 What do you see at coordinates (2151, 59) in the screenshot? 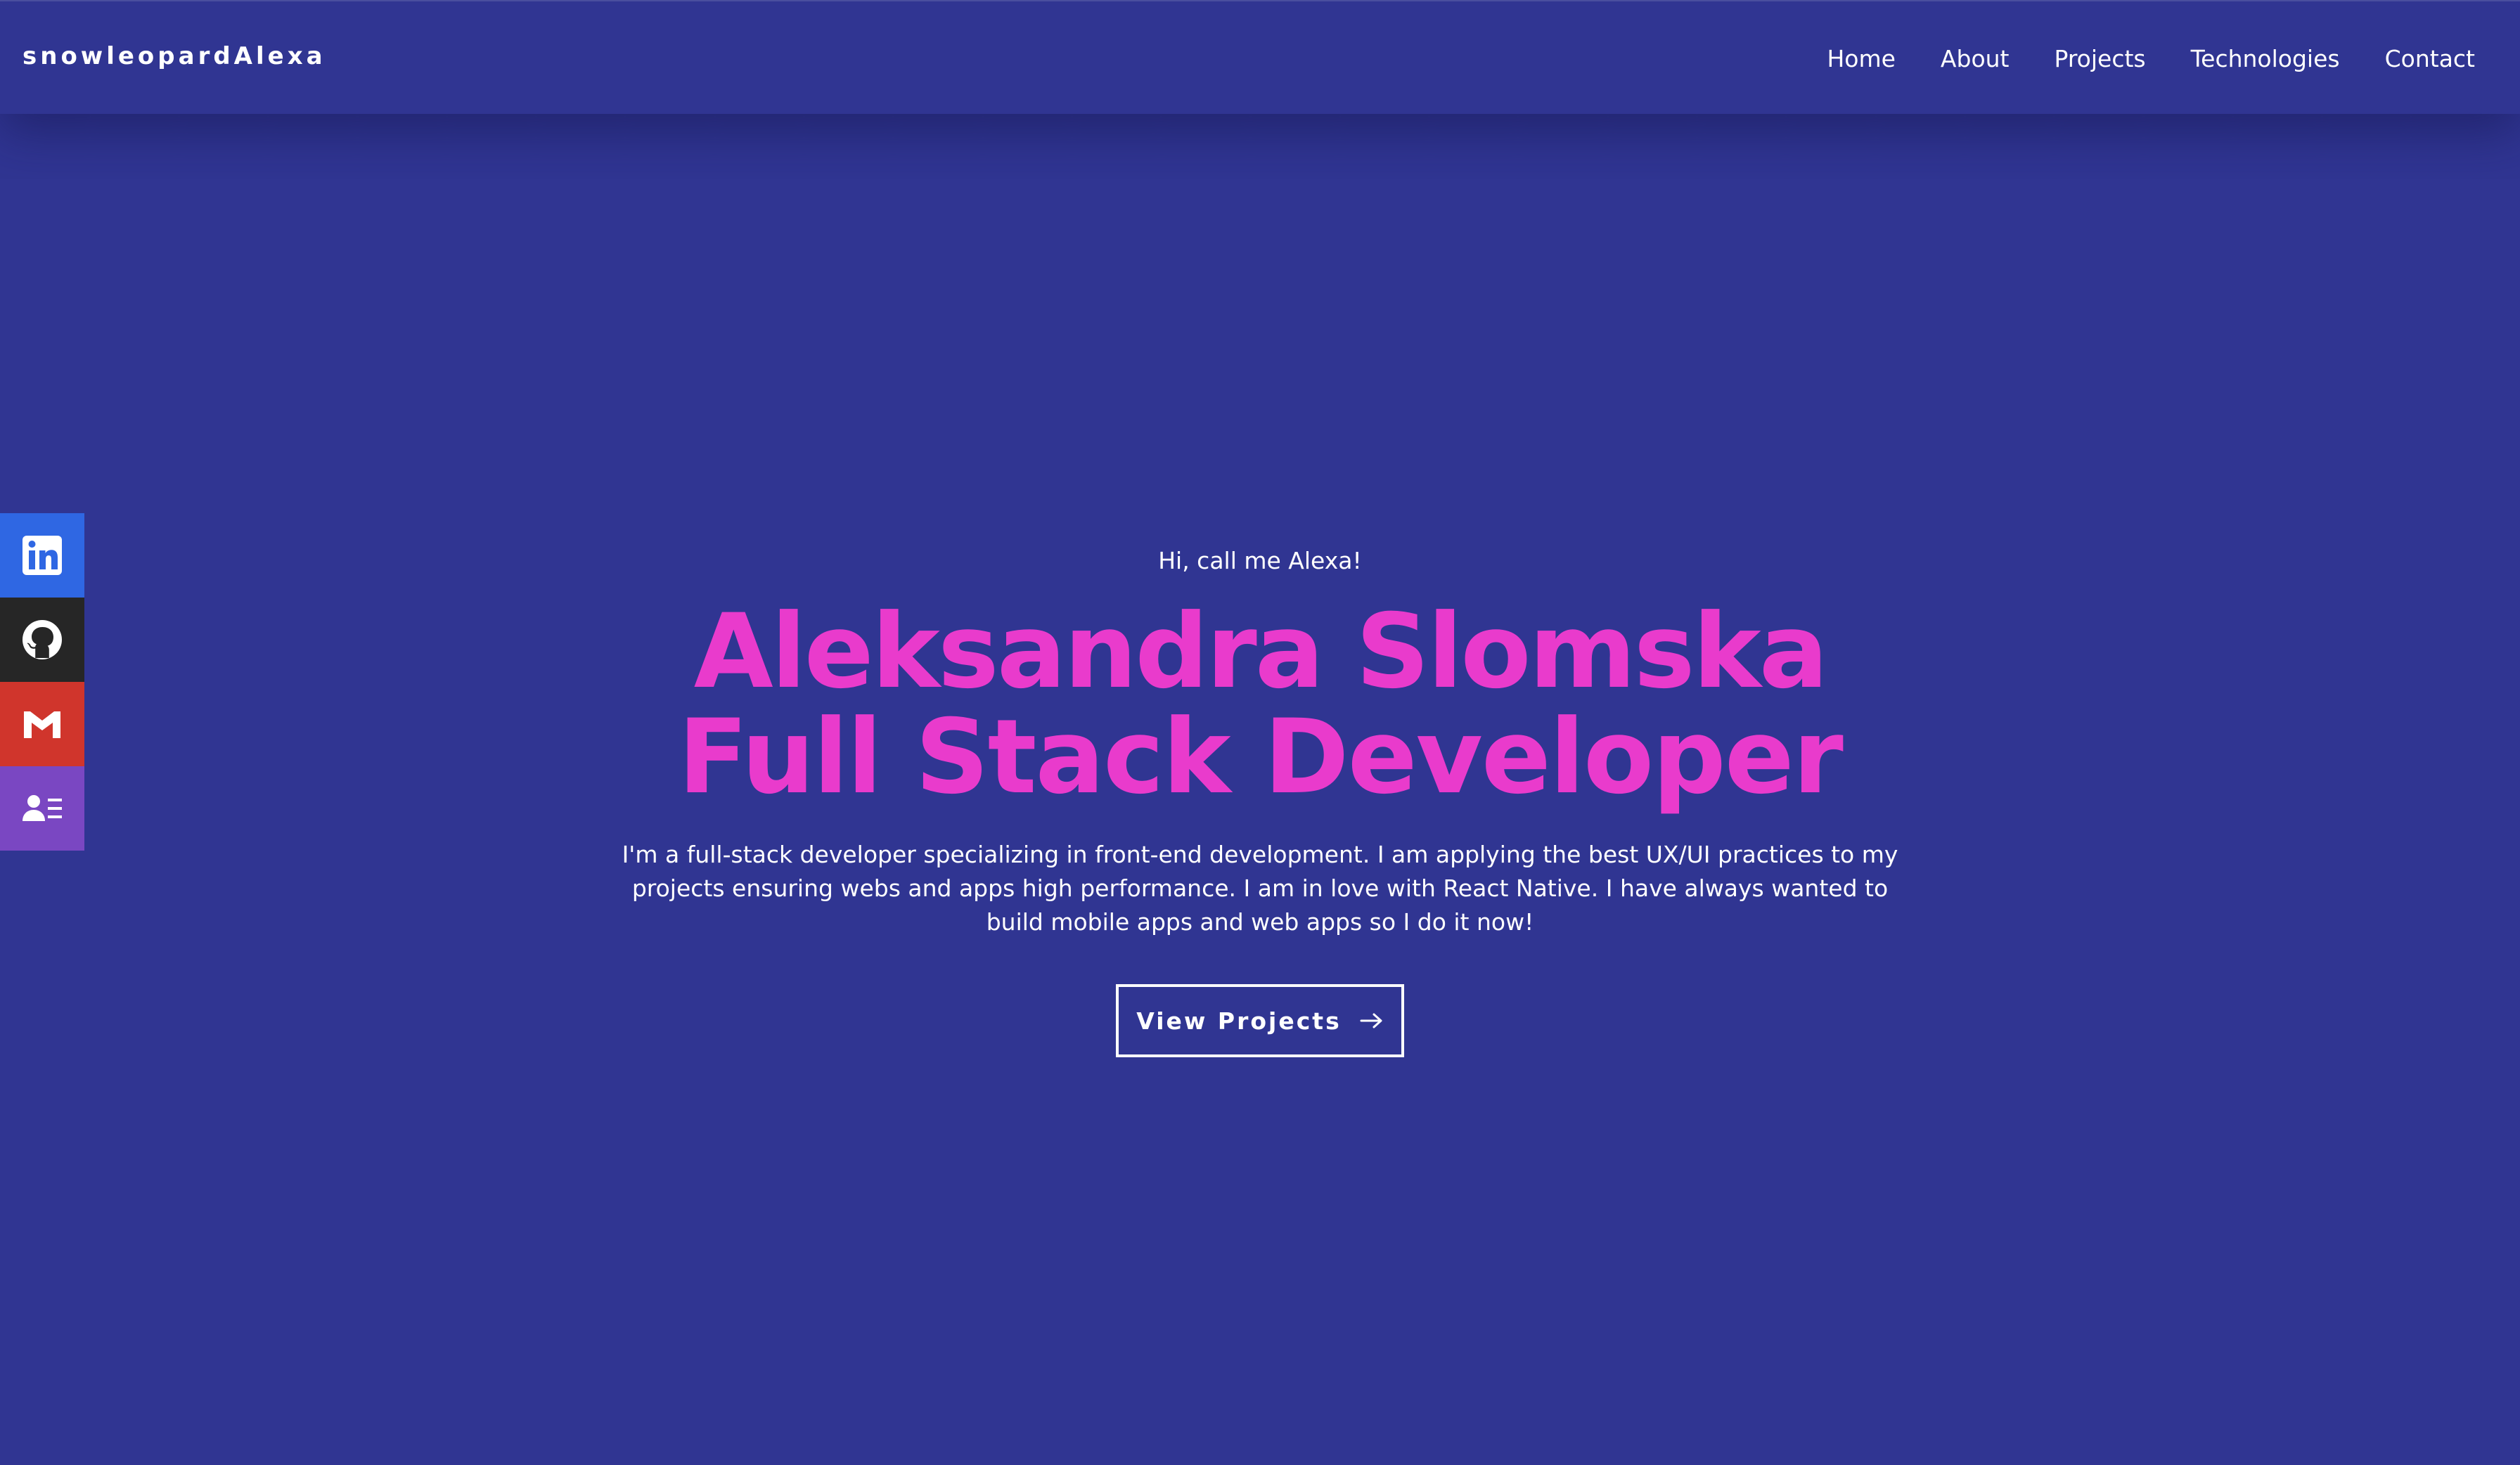
I see `nav-menu: Home About Projects Technologies Contact` at bounding box center [2151, 59].